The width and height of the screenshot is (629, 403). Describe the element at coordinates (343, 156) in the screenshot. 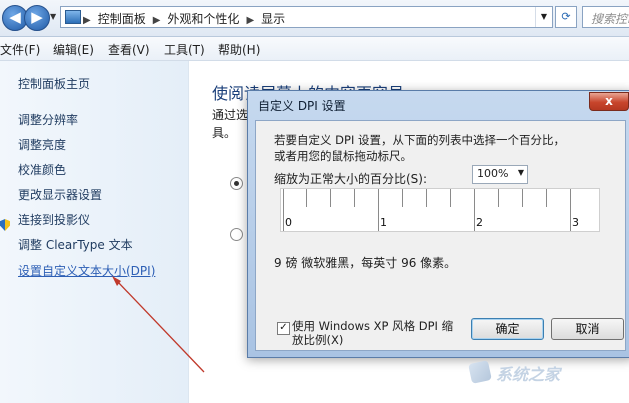

I see `instruction-line: 或者用您的鼠标拖动标尺。` at that location.